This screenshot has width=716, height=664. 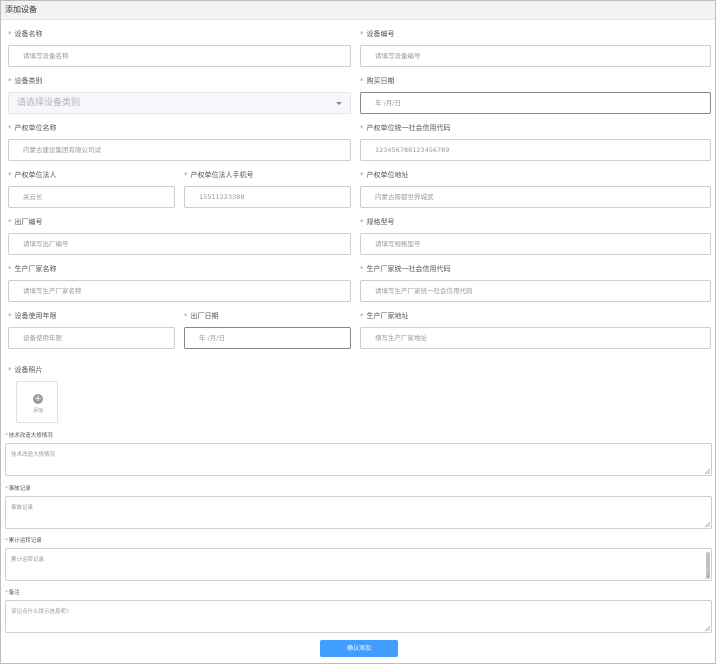 I want to click on owner-legal-phone-label: * 产权单位法人手机号, so click(x=219, y=175).